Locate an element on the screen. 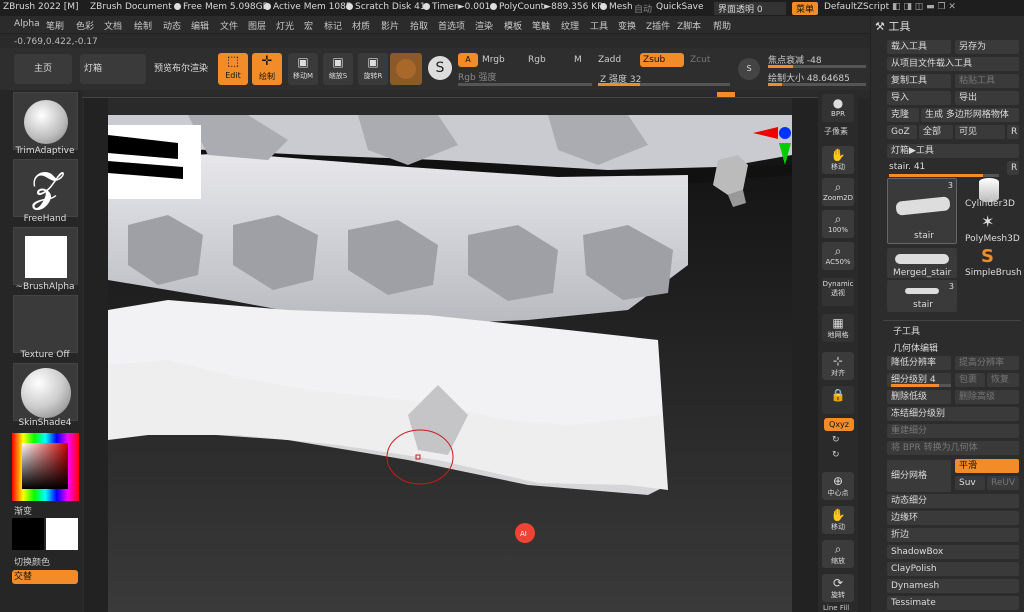 Image resolution: width=1024 pixels, height=612 pixels. ac50-button: ⌕ AC50% is located at coordinates (838, 256).